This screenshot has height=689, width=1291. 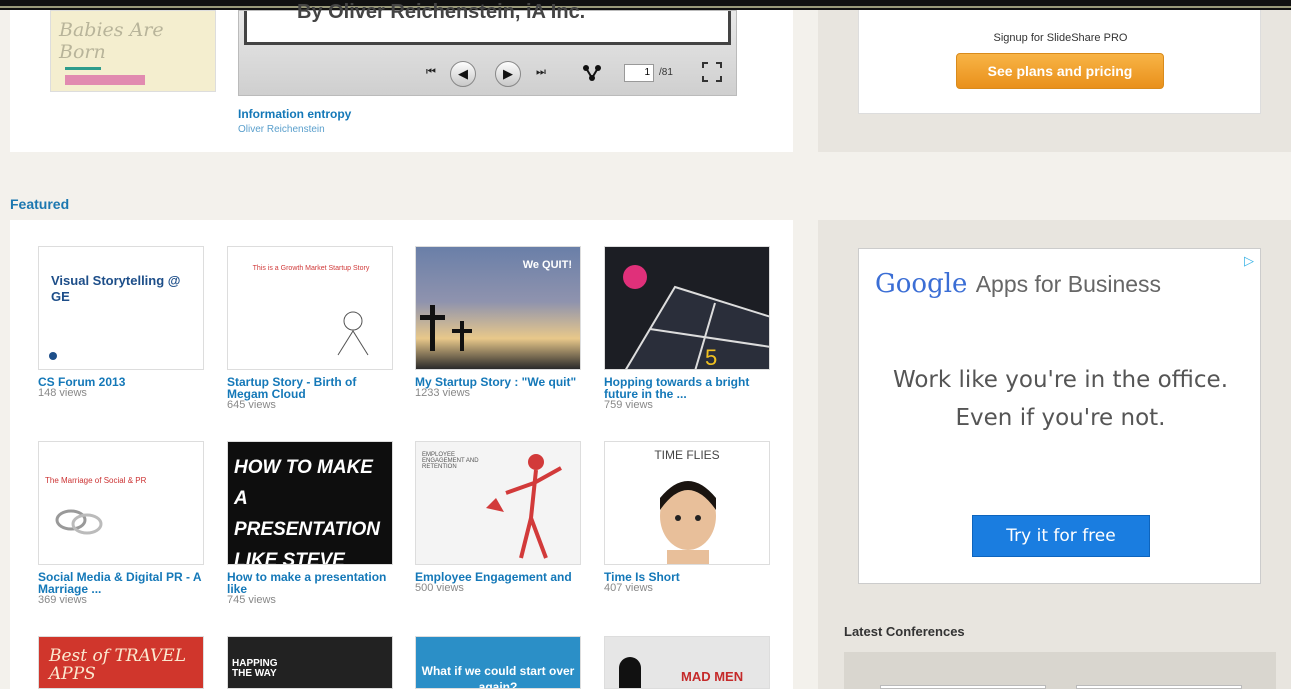 What do you see at coordinates (1060, 71) in the screenshot?
I see `see-plans-button: See plans and pricing` at bounding box center [1060, 71].